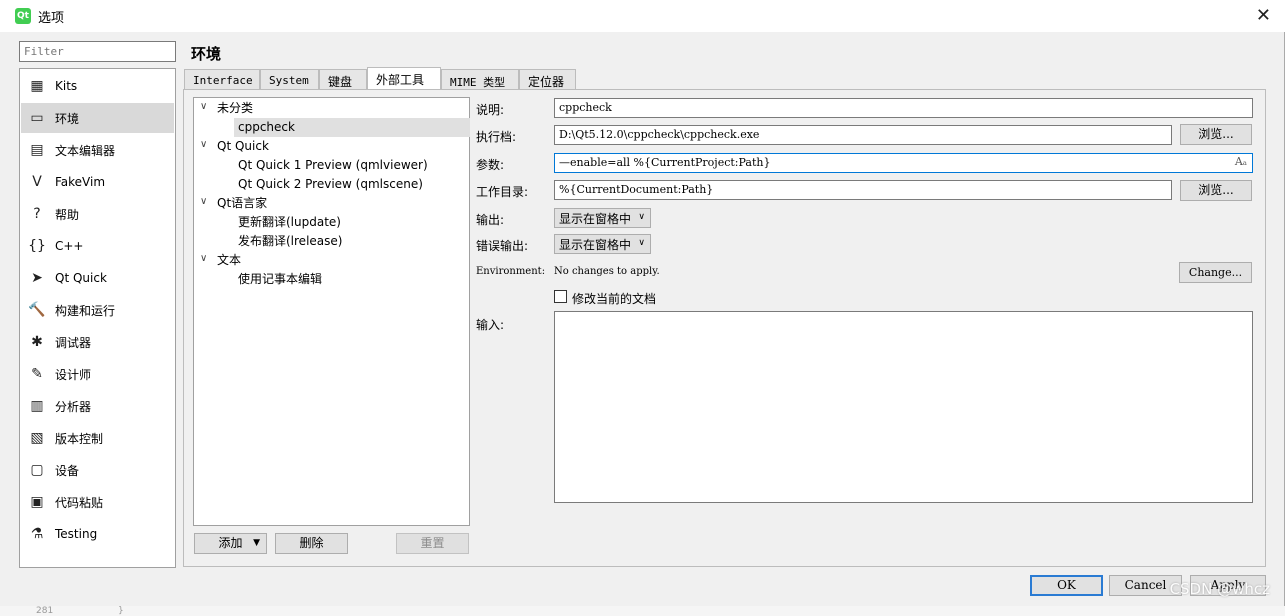 The height and width of the screenshot is (616, 1285). I want to click on sidebar-item-4: ? 帮助, so click(97, 214).